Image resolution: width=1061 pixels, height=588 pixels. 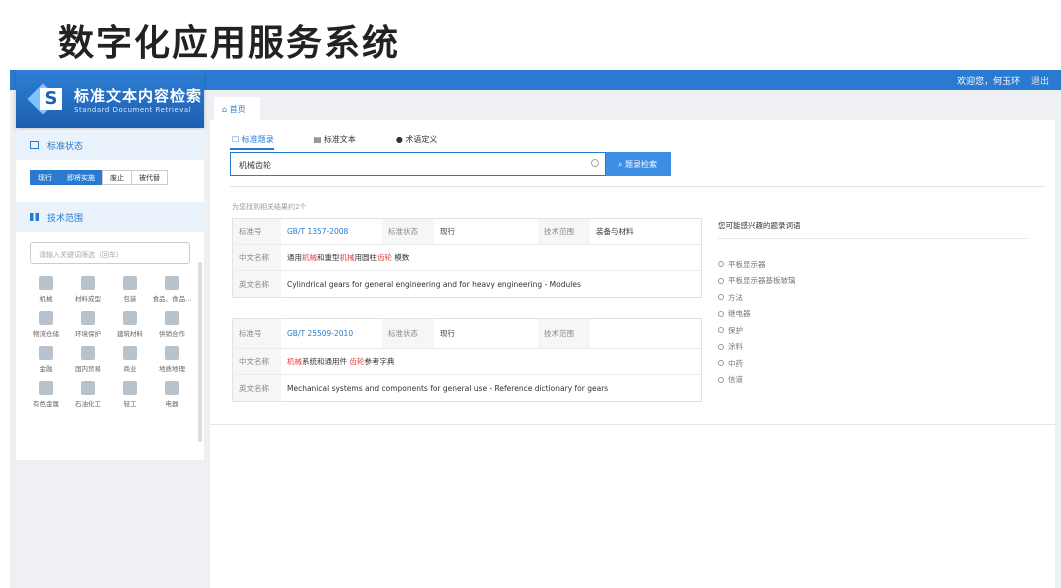 What do you see at coordinates (46, 388) in the screenshot?
I see `metal-icon` at bounding box center [46, 388].